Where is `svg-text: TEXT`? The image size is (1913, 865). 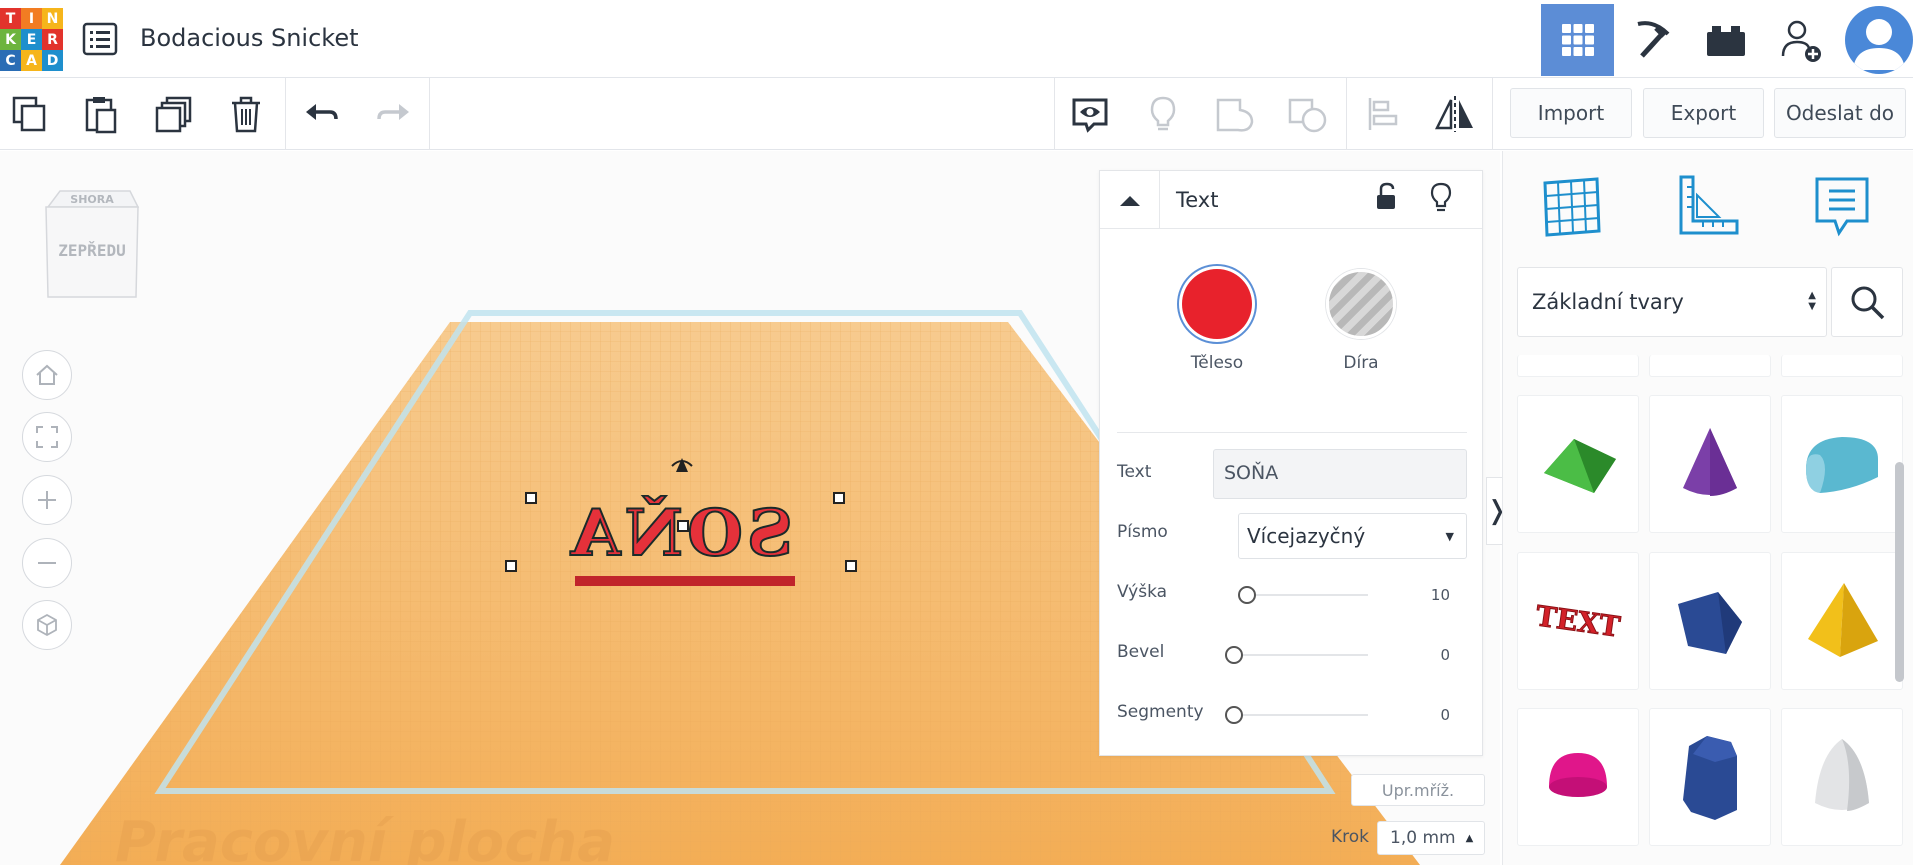 svg-text: TEXT is located at coordinates (1578, 621).